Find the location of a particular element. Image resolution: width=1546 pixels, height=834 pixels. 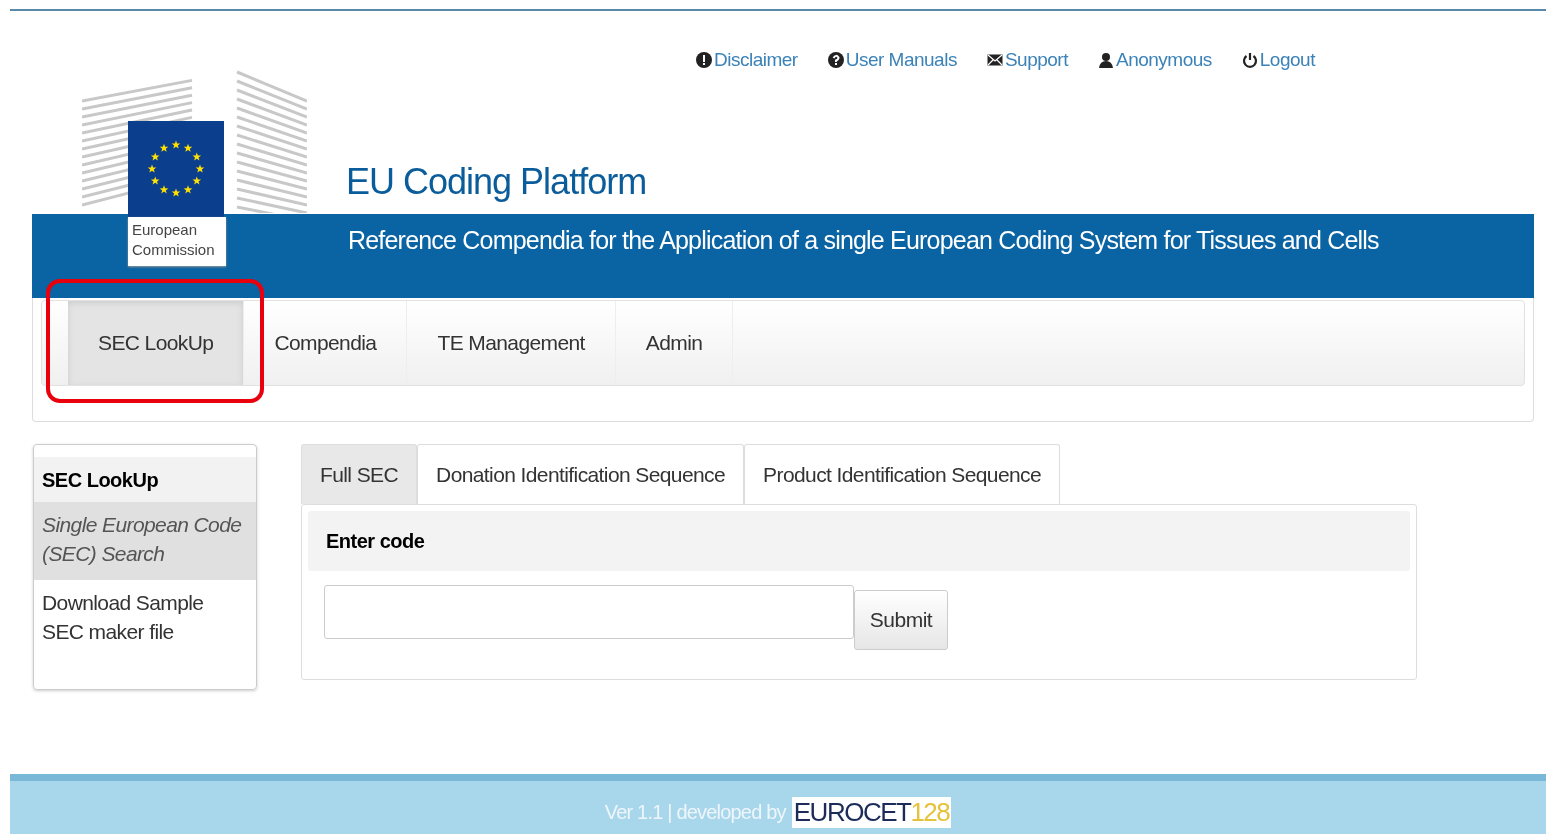

mail-icon is located at coordinates (994, 60).